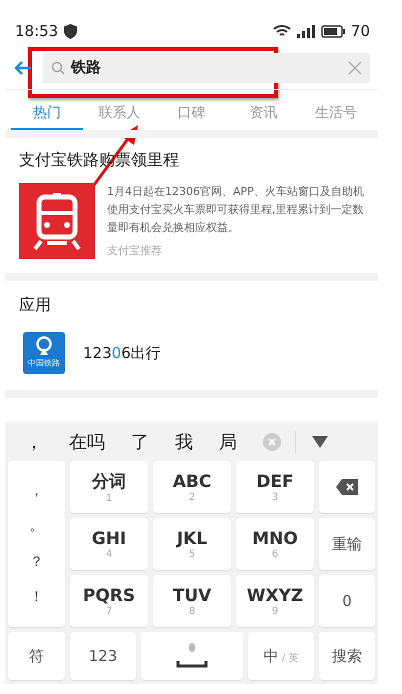  What do you see at coordinates (36, 544) in the screenshot?
I see `symbol-key: ， 。 ？ ！` at bounding box center [36, 544].